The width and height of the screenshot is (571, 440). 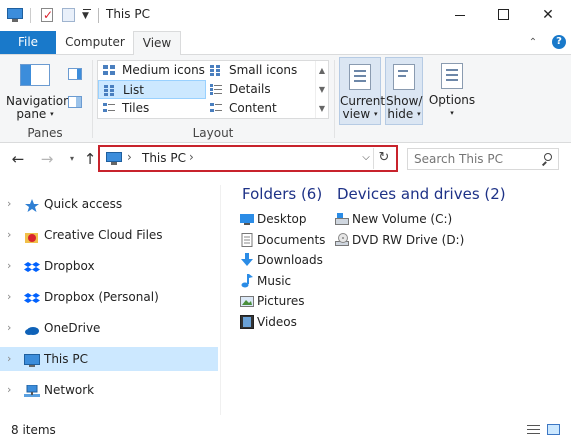 I want to click on forward-button: →, so click(x=47, y=159).